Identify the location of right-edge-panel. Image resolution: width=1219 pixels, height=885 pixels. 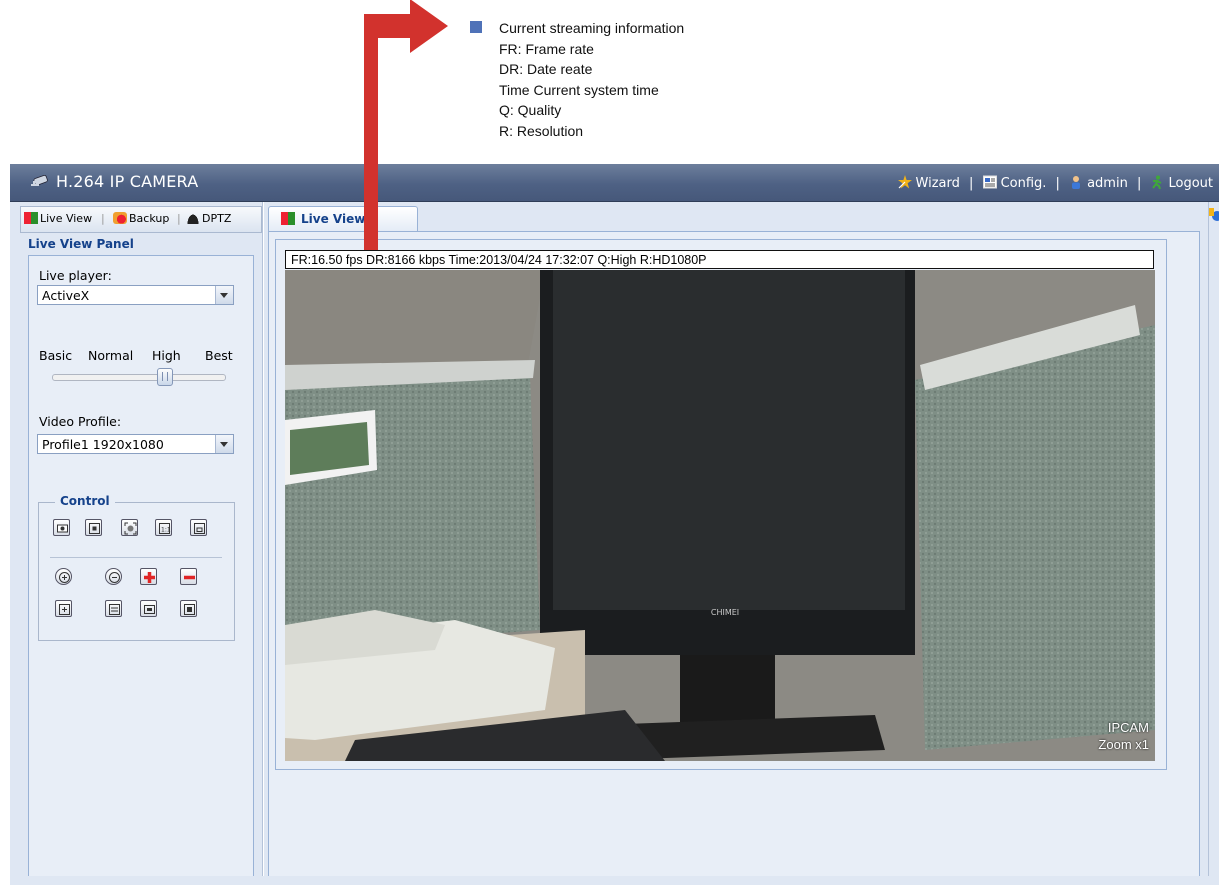
(1213, 543).